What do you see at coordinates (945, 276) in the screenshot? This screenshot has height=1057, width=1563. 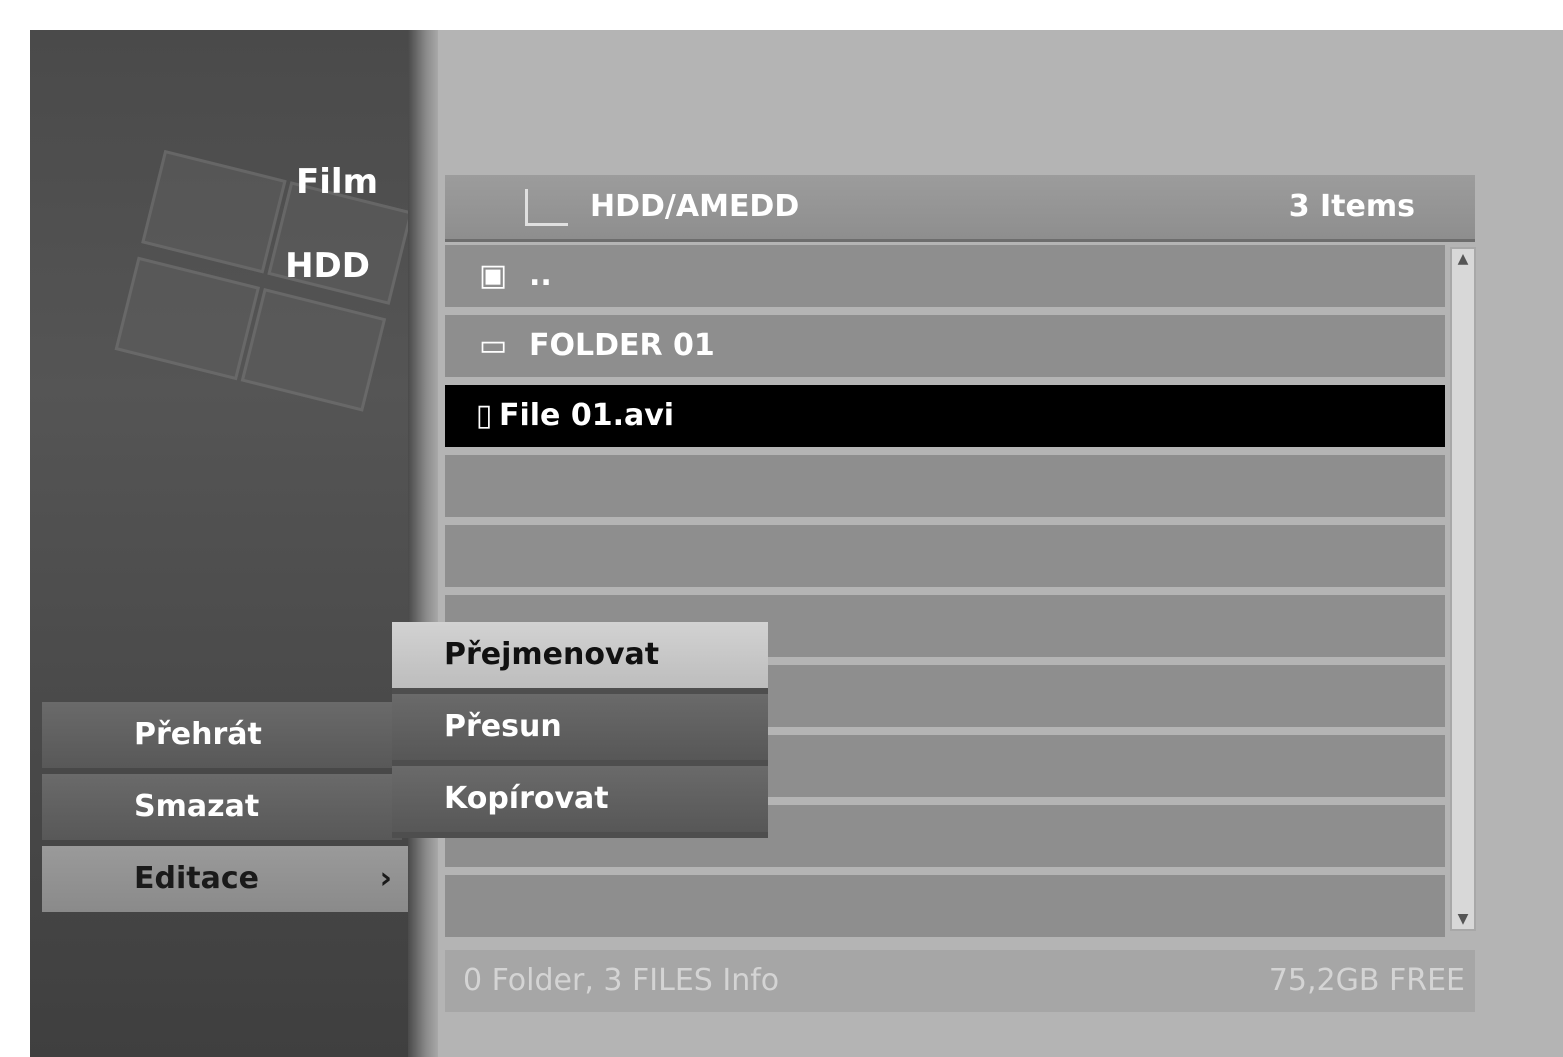 I see `list-item-parent: ▣ ..` at bounding box center [945, 276].